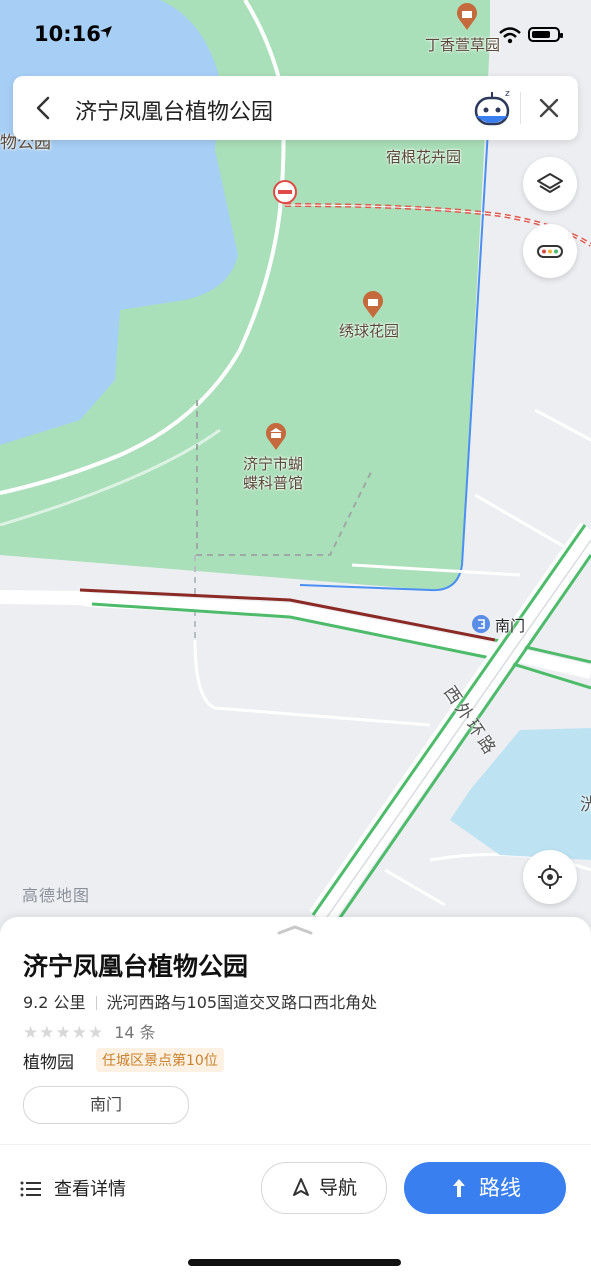  I want to click on place-rating: ★★★★★ 14 条, so click(89, 1031).